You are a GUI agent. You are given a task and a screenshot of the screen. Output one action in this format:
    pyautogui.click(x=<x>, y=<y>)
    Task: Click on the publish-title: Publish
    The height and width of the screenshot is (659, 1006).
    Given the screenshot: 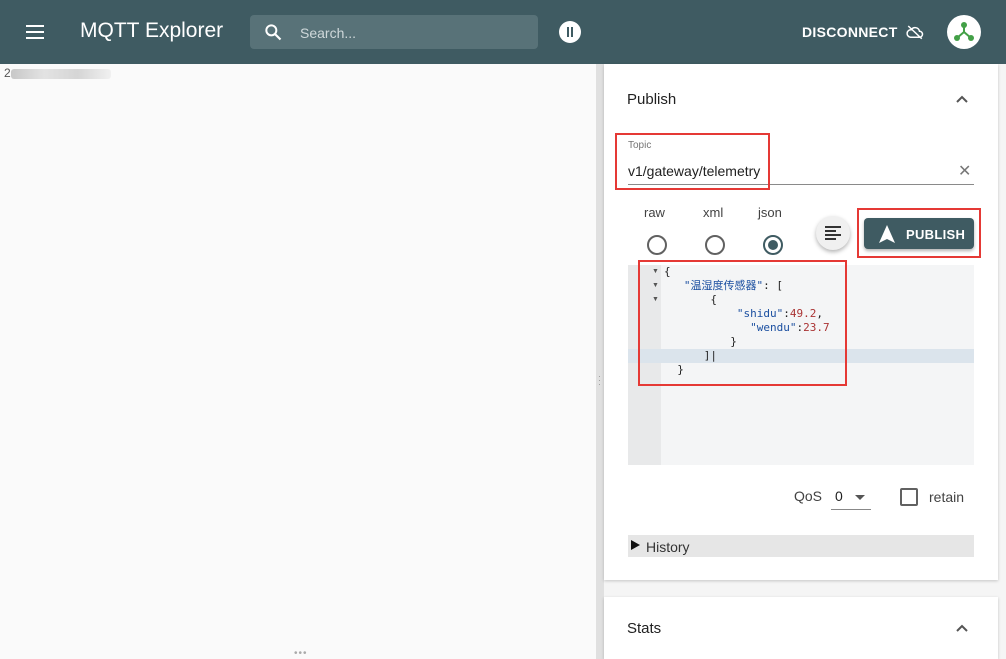 What is the action you would take?
    pyautogui.click(x=652, y=99)
    